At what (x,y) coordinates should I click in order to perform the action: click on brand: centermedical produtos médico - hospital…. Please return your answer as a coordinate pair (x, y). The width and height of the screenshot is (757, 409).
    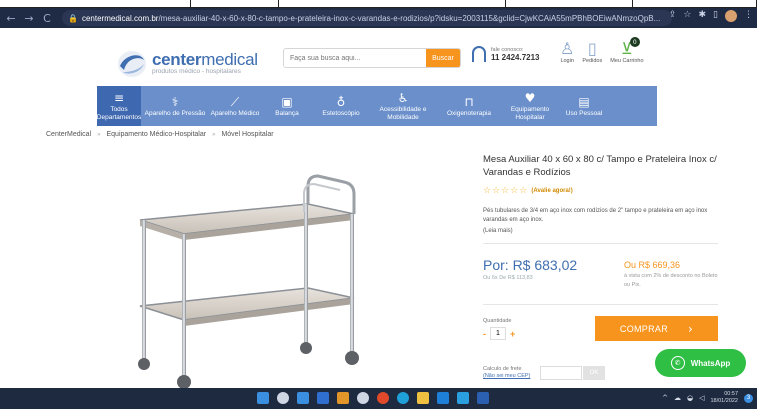
    Looking at the image, I should click on (205, 62).